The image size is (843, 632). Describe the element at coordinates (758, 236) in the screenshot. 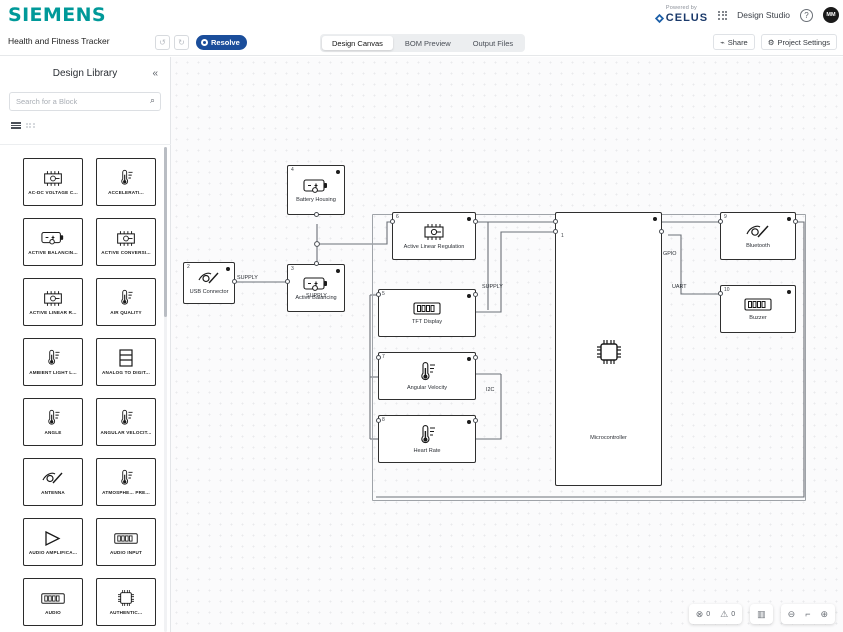

I see `node-bluetooth: 9 Bluetooth` at that location.